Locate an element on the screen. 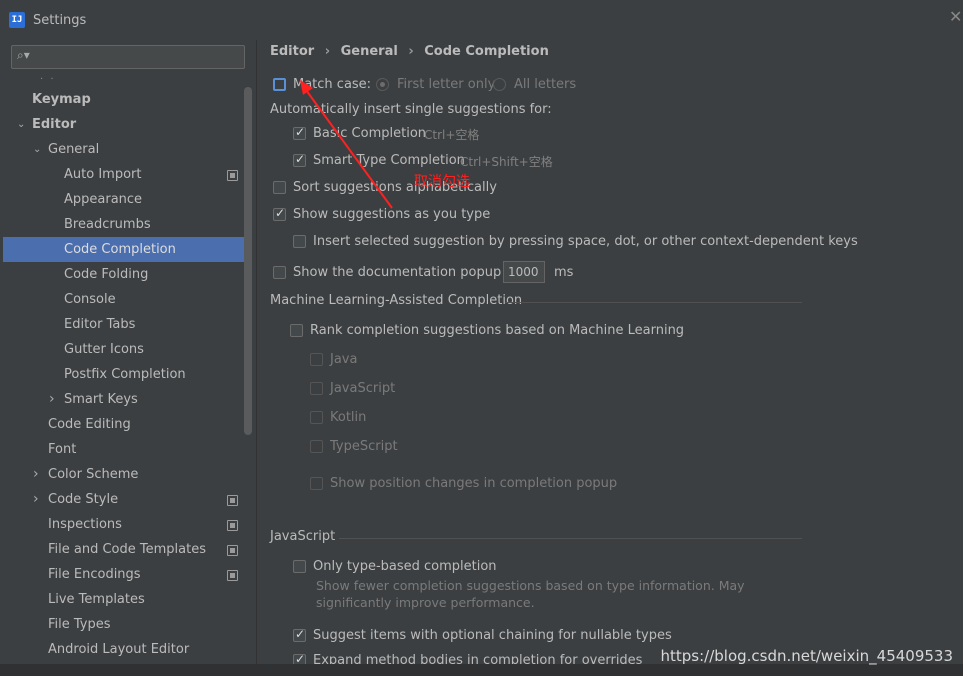 The image size is (963, 676). dialog-bottom-strip is located at coordinates (481, 670).